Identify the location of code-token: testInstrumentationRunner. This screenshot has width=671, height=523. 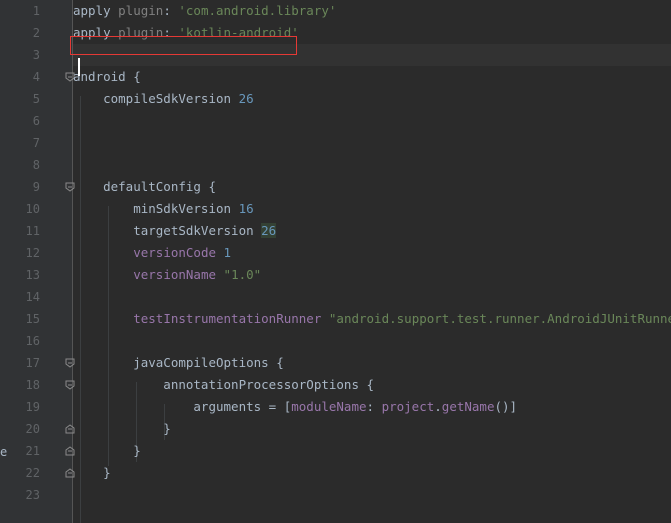
(227, 318).